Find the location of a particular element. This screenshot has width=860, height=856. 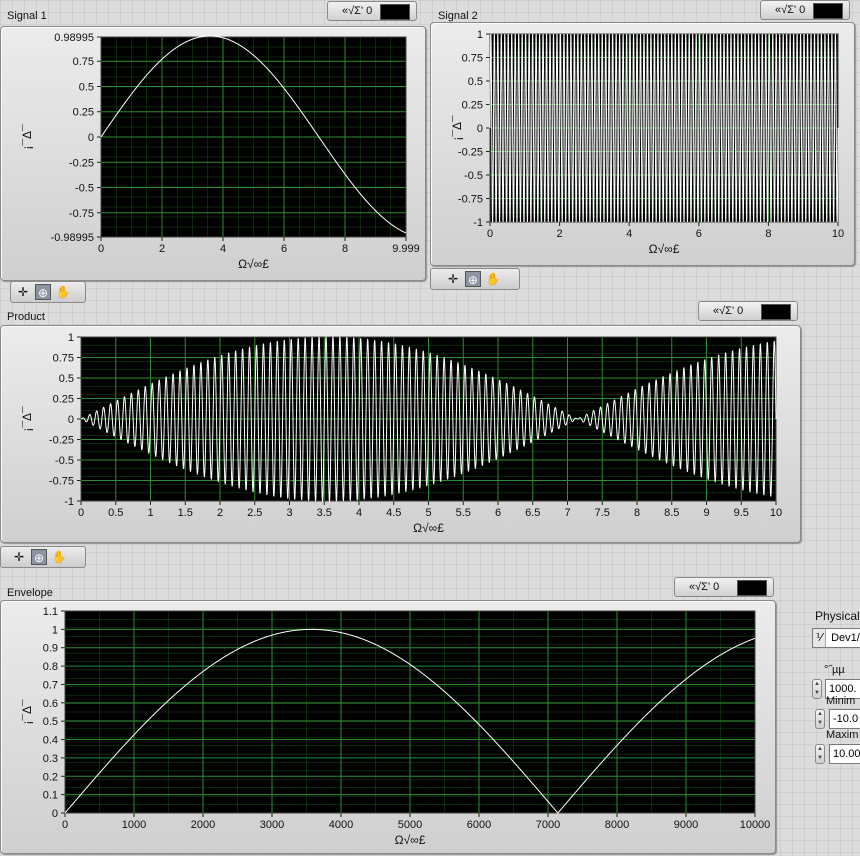

physical-channel-value: Dev1/ is located at coordinates (845, 638).